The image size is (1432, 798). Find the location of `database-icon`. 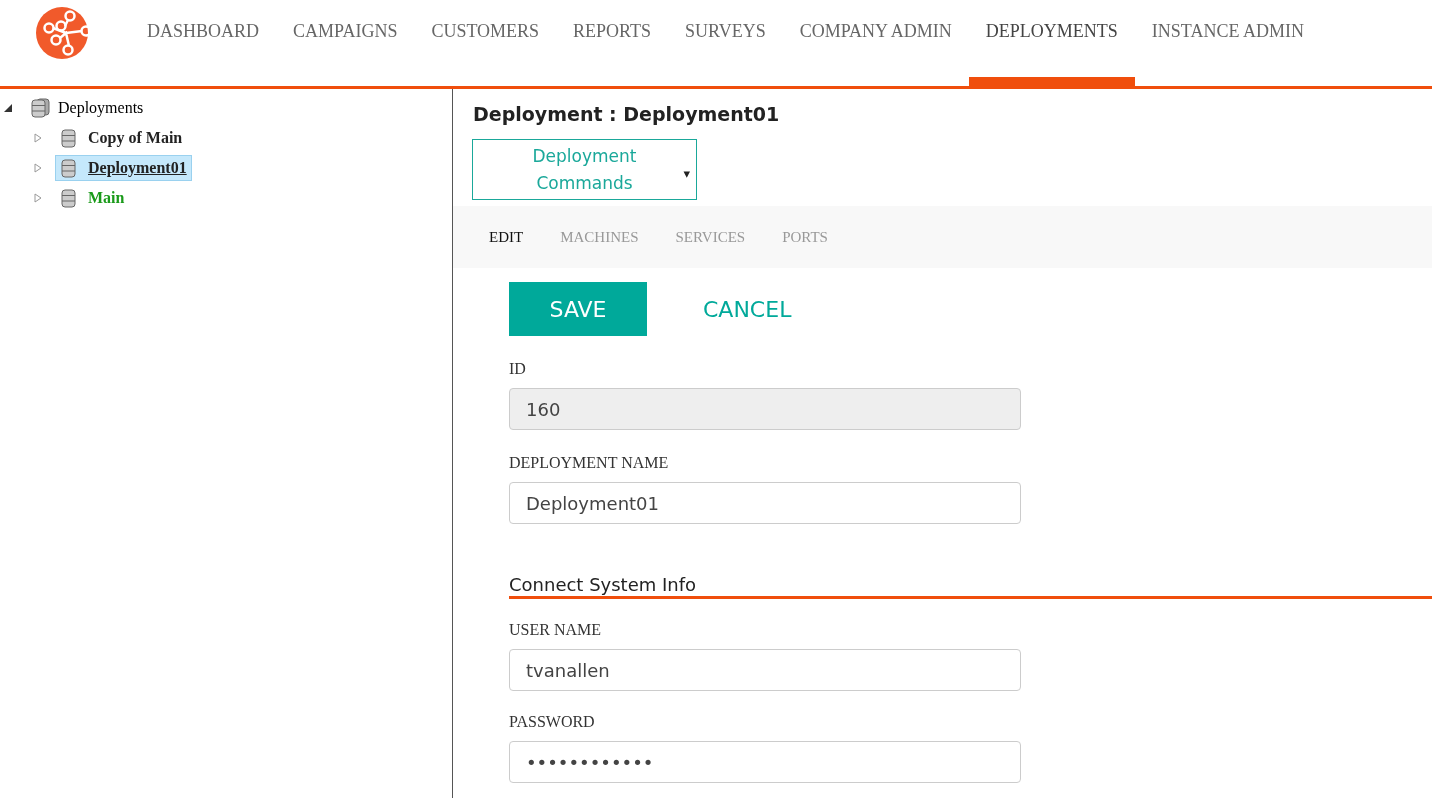

database-icon is located at coordinates (40, 108).